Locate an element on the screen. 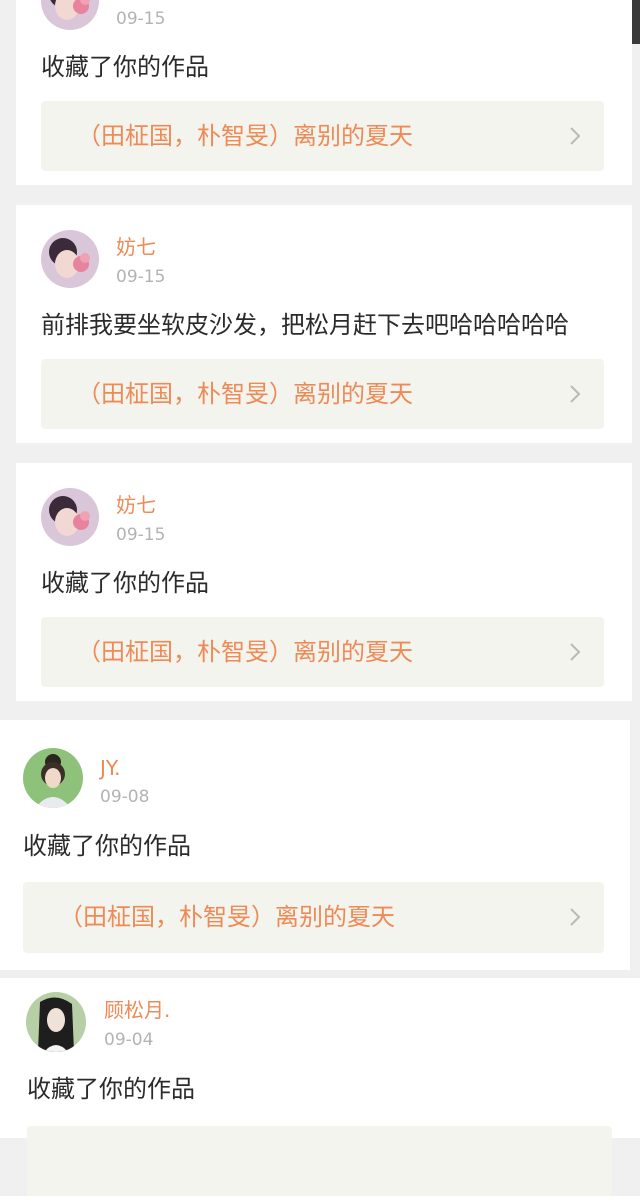 The width and height of the screenshot is (640, 1196). notification-card: 09-15 收藏了你的作品 （田柾国，朴智旻）离别的夏天 is located at coordinates (324, 92).